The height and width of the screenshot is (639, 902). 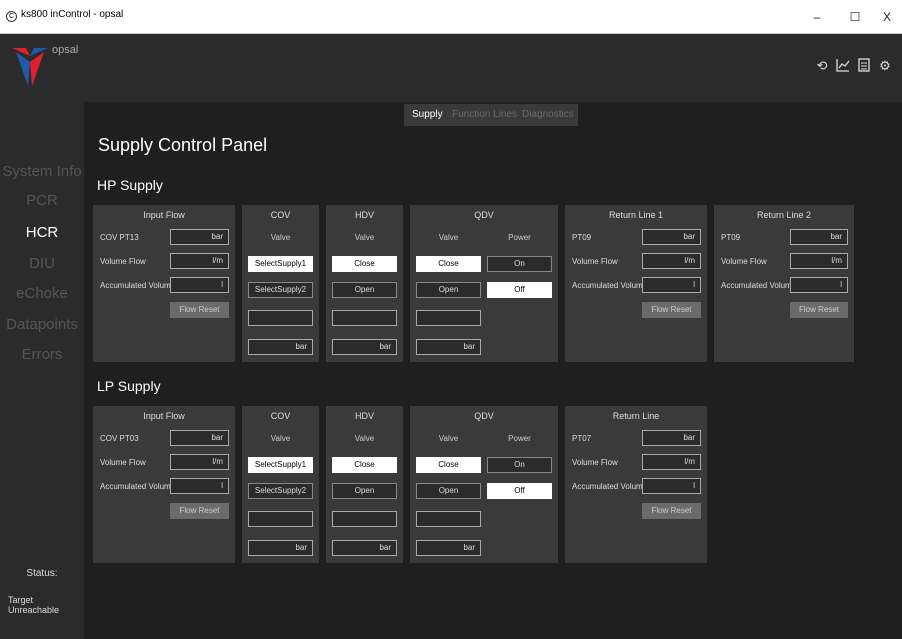 What do you see at coordinates (448, 290) in the screenshot?
I see `hp-qdv-open-button: Open` at bounding box center [448, 290].